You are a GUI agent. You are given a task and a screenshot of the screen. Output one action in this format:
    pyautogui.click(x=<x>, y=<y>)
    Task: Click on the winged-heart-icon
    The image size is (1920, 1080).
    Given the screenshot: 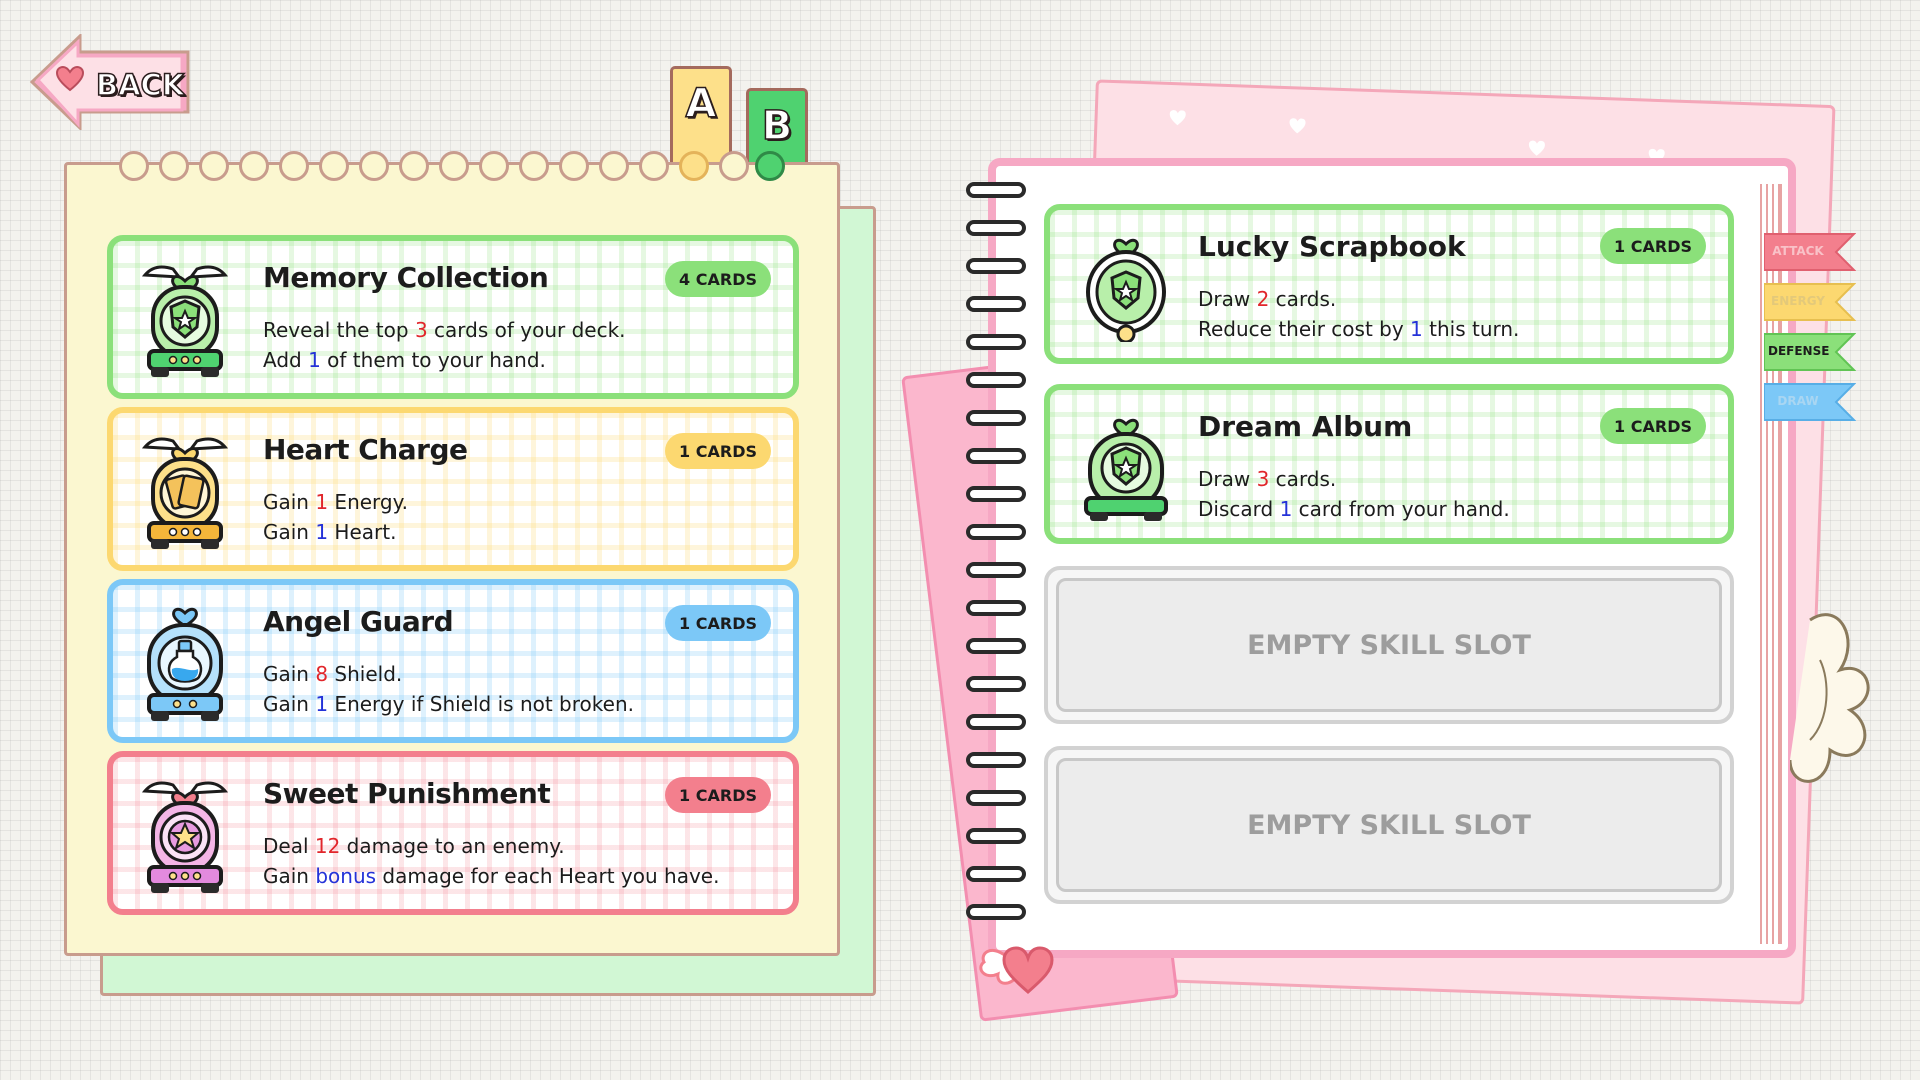 What is the action you would take?
    pyautogui.click(x=1016, y=970)
    